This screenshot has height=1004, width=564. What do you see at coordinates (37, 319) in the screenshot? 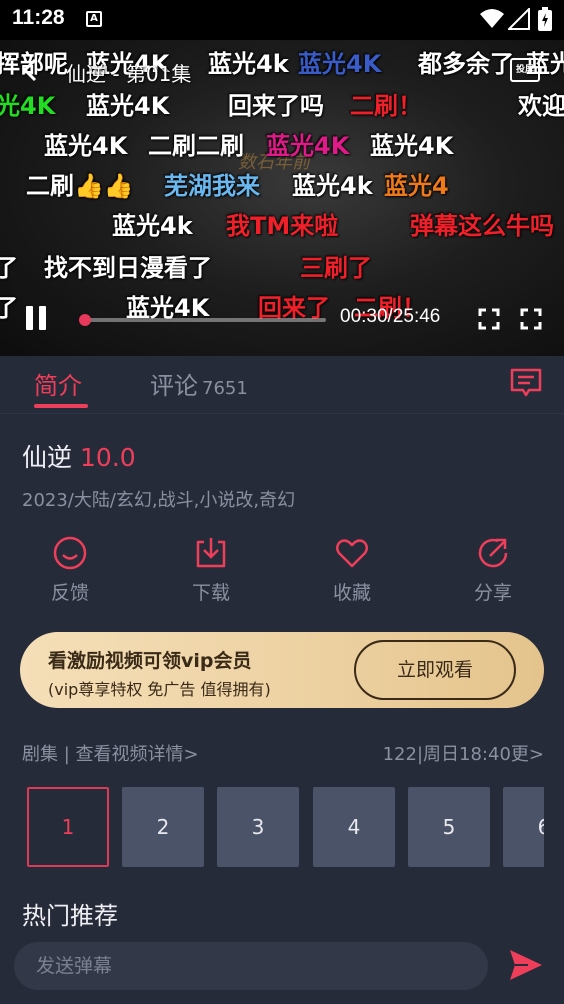
I see `pause-button` at bounding box center [37, 319].